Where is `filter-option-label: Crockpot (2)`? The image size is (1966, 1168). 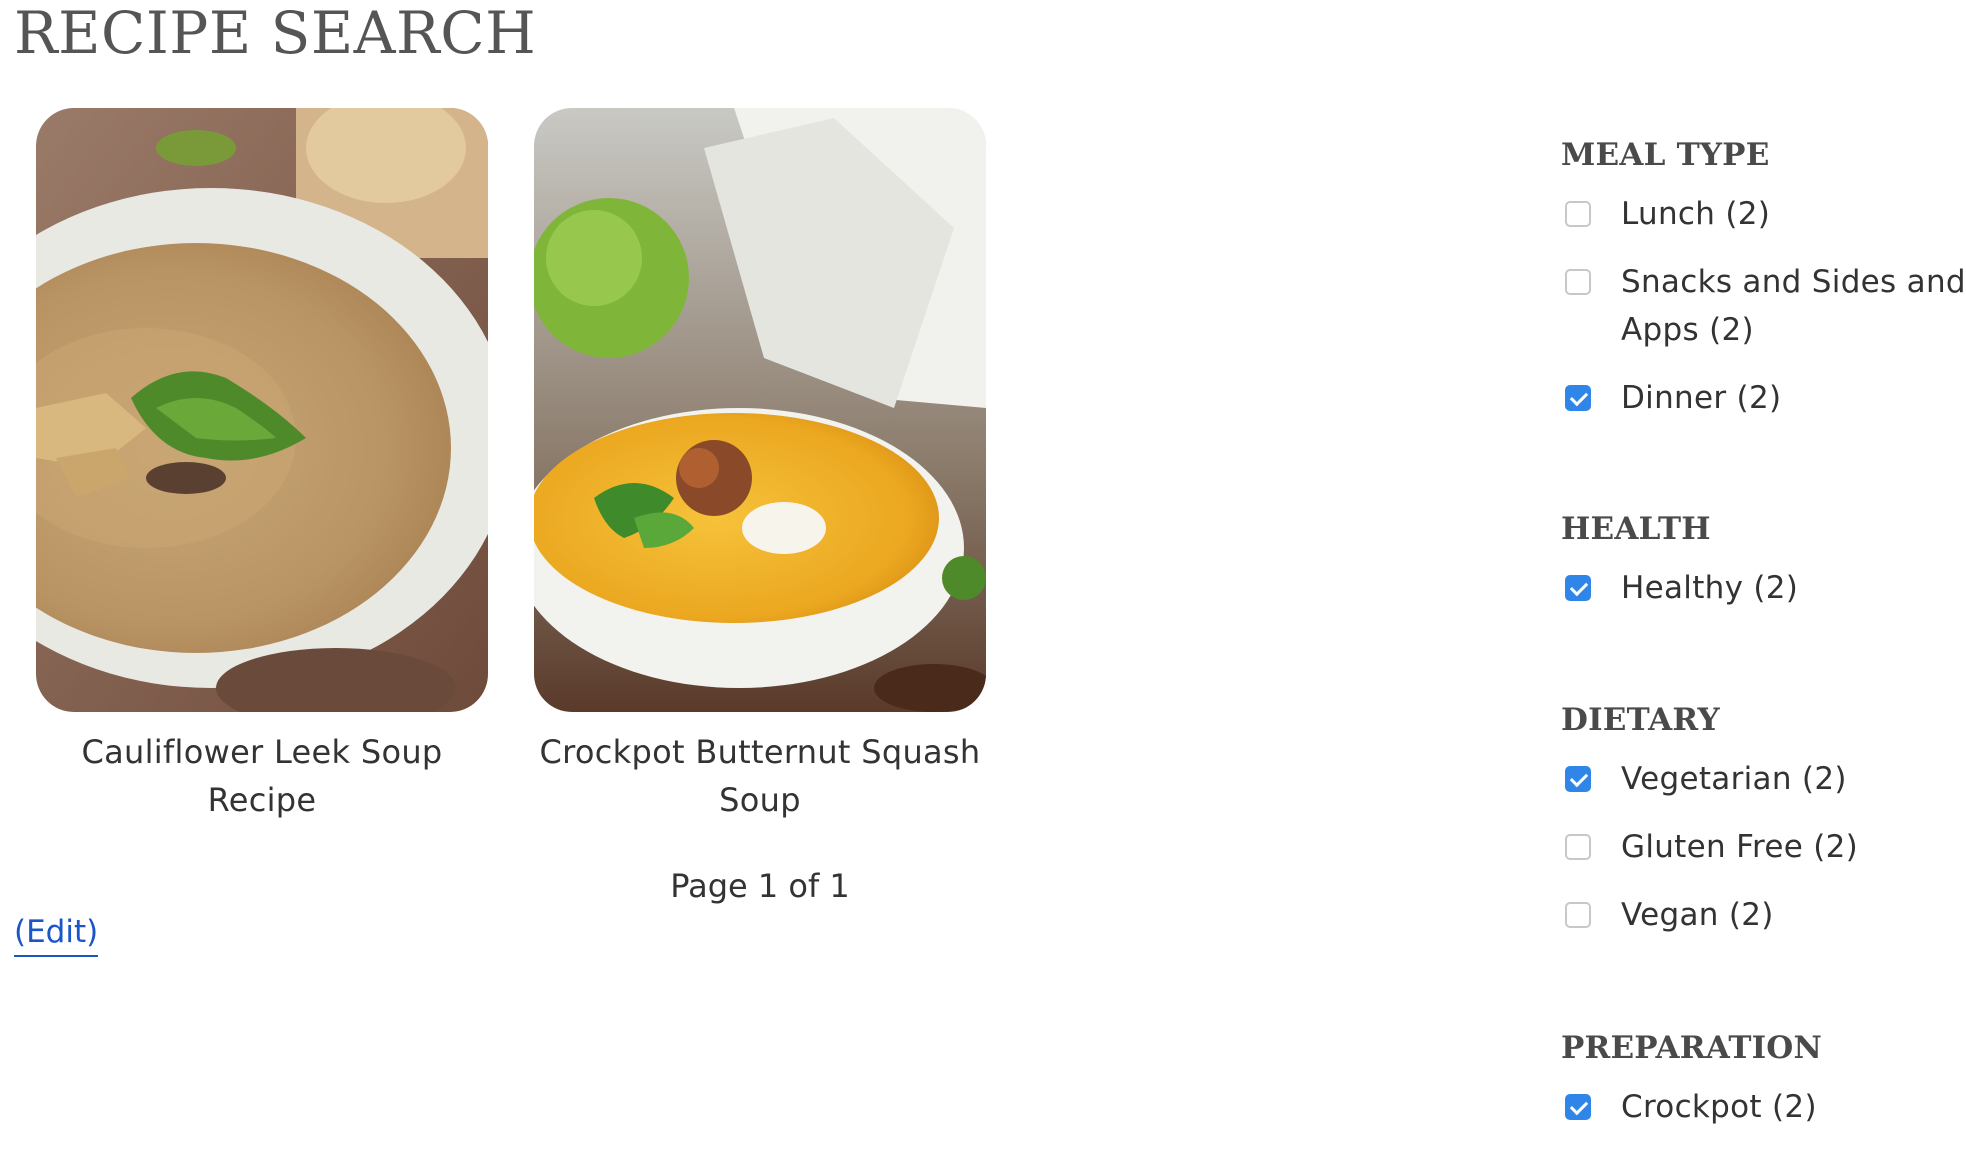
filter-option-label: Crockpot (2) is located at coordinates (1719, 1107).